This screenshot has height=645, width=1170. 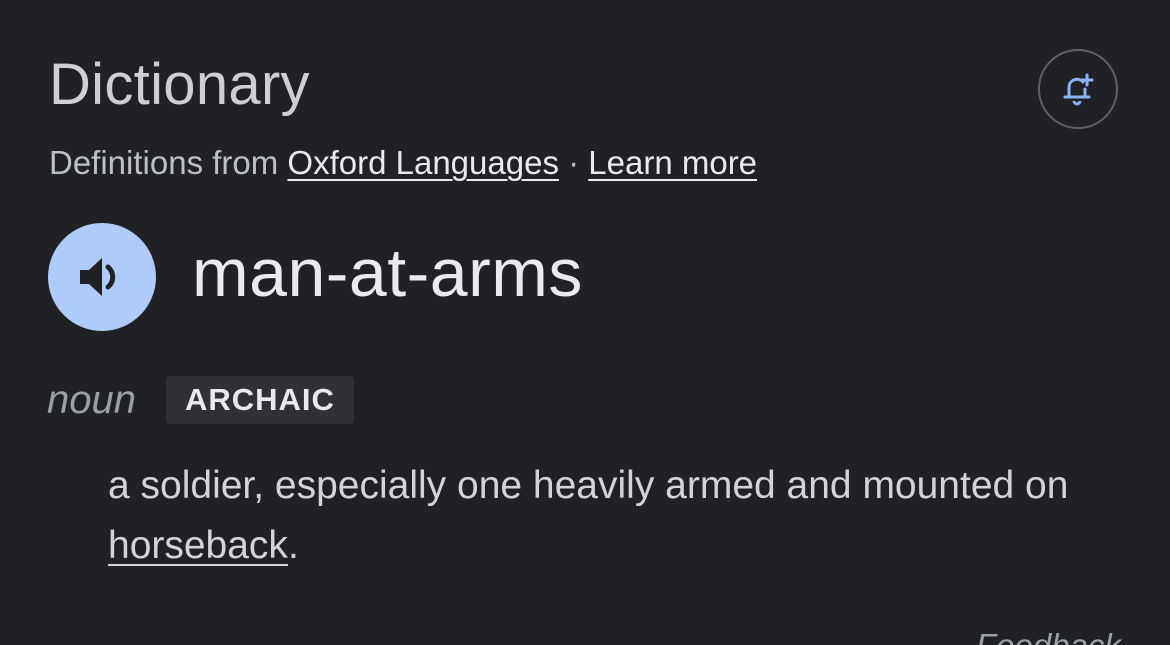 I want to click on speaker-icon, so click(x=98, y=277).